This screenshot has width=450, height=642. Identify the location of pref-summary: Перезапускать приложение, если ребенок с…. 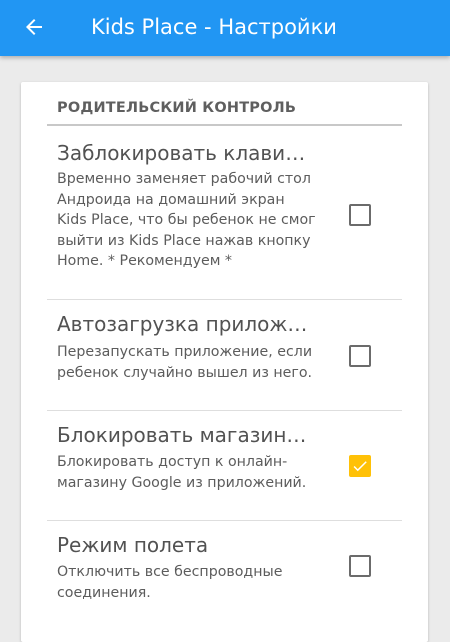
(185, 362).